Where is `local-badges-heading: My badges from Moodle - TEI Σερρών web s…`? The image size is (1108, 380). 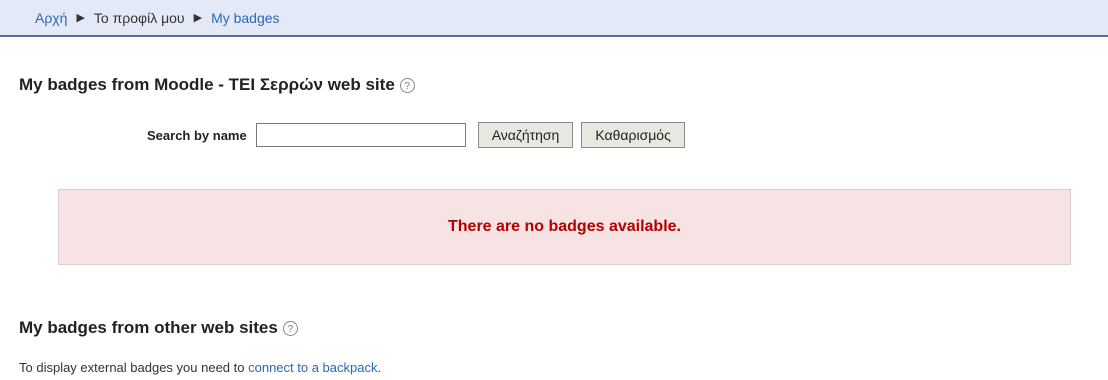 local-badges-heading: My badges from Moodle - TEI Σερρών web s… is located at coordinates (217, 85).